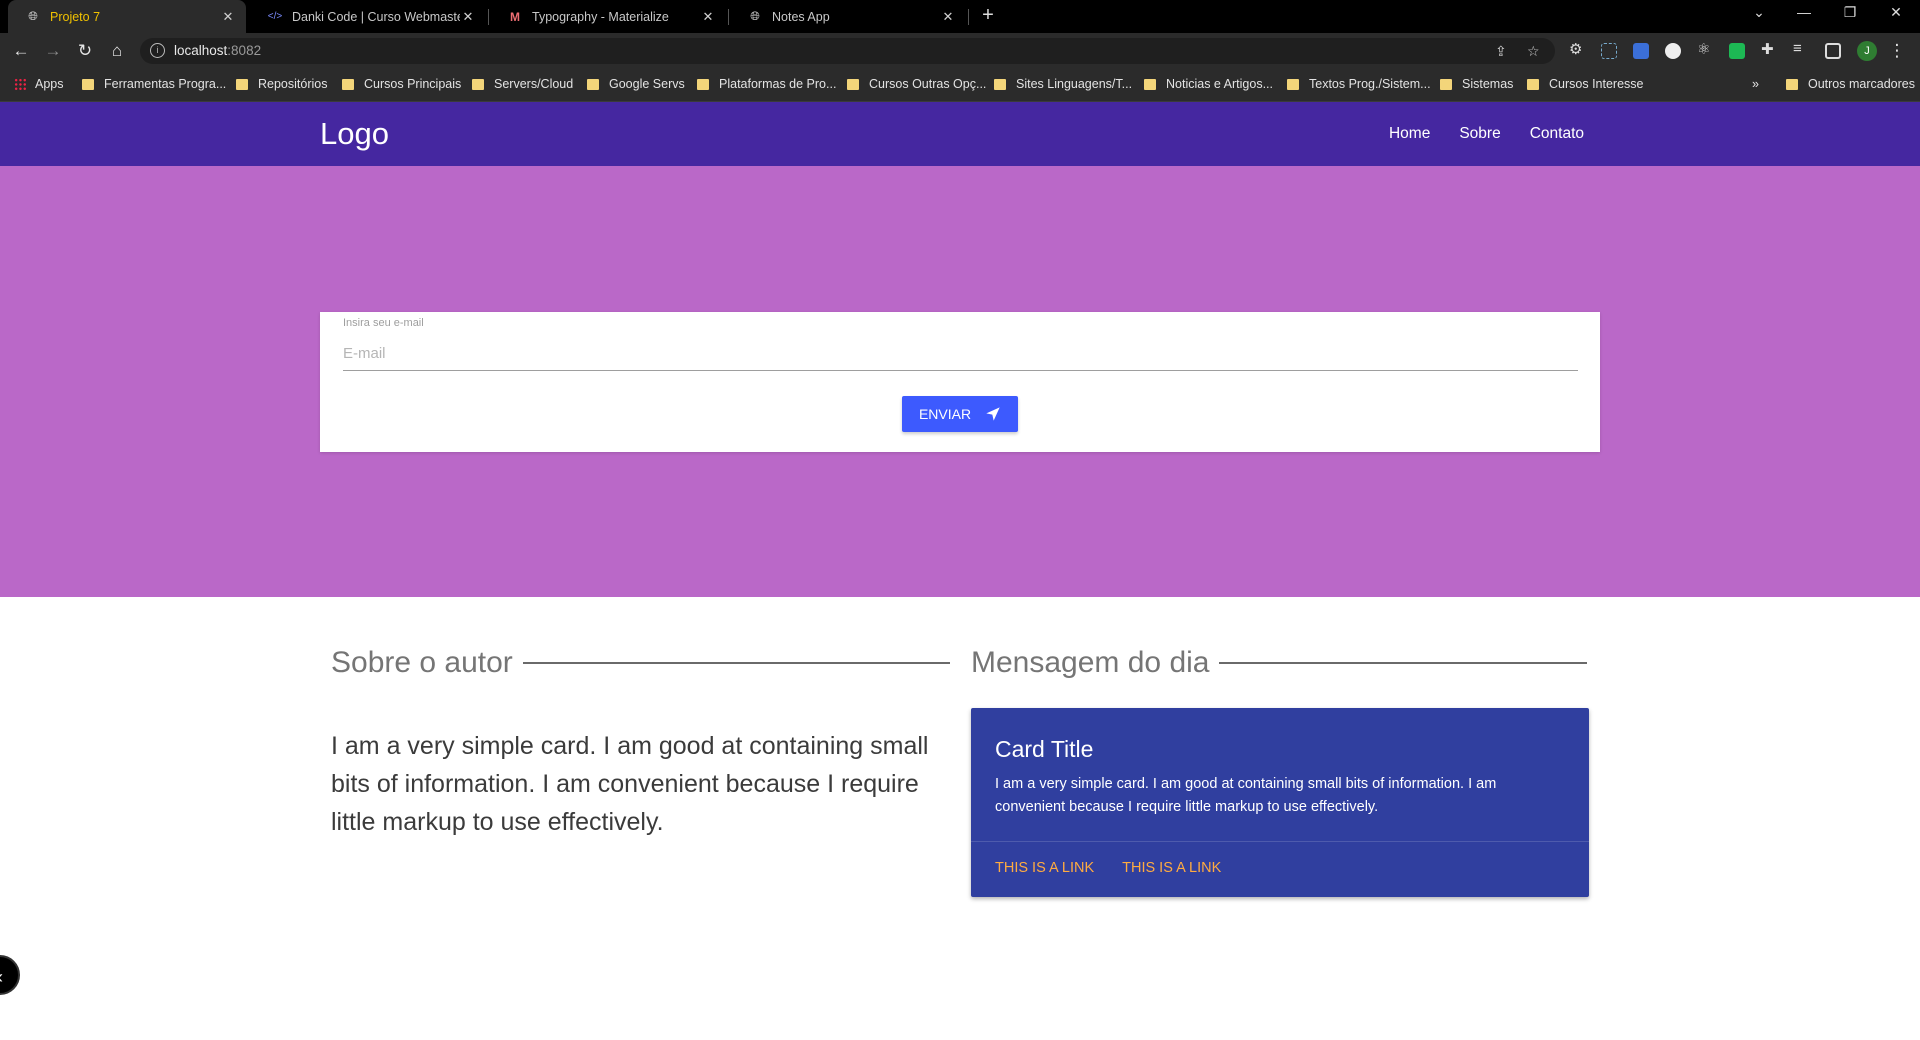  Describe the element at coordinates (1867, 51) in the screenshot. I see `avatar: J` at that location.